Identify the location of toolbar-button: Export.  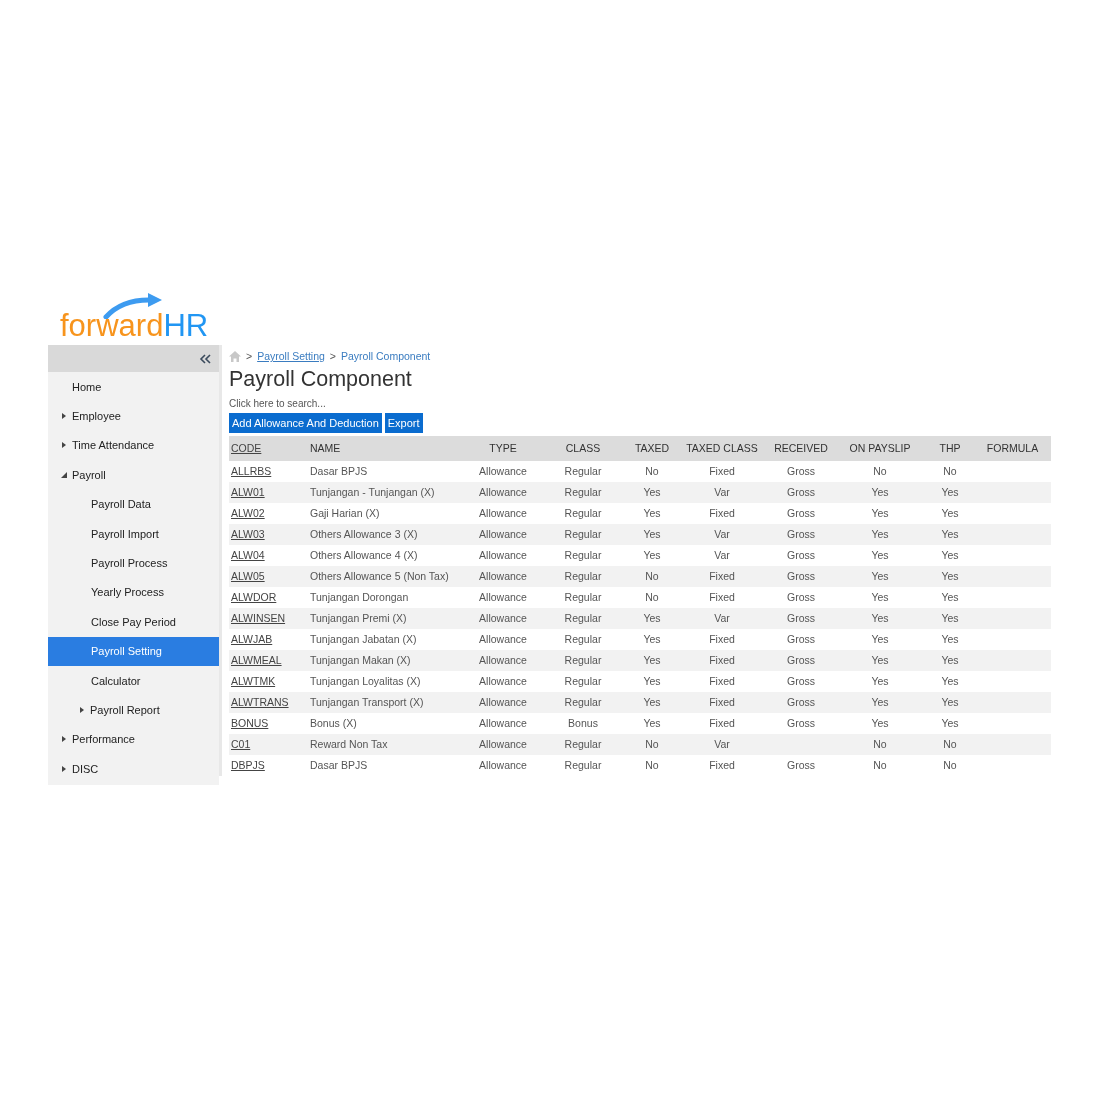
(403, 422).